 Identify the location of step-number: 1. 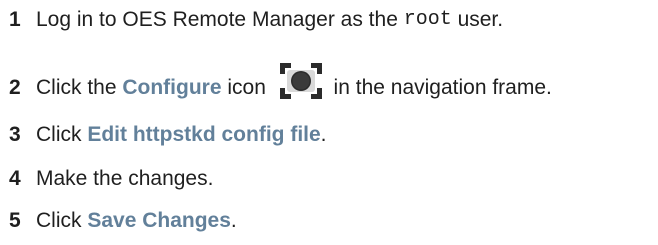
(15, 19).